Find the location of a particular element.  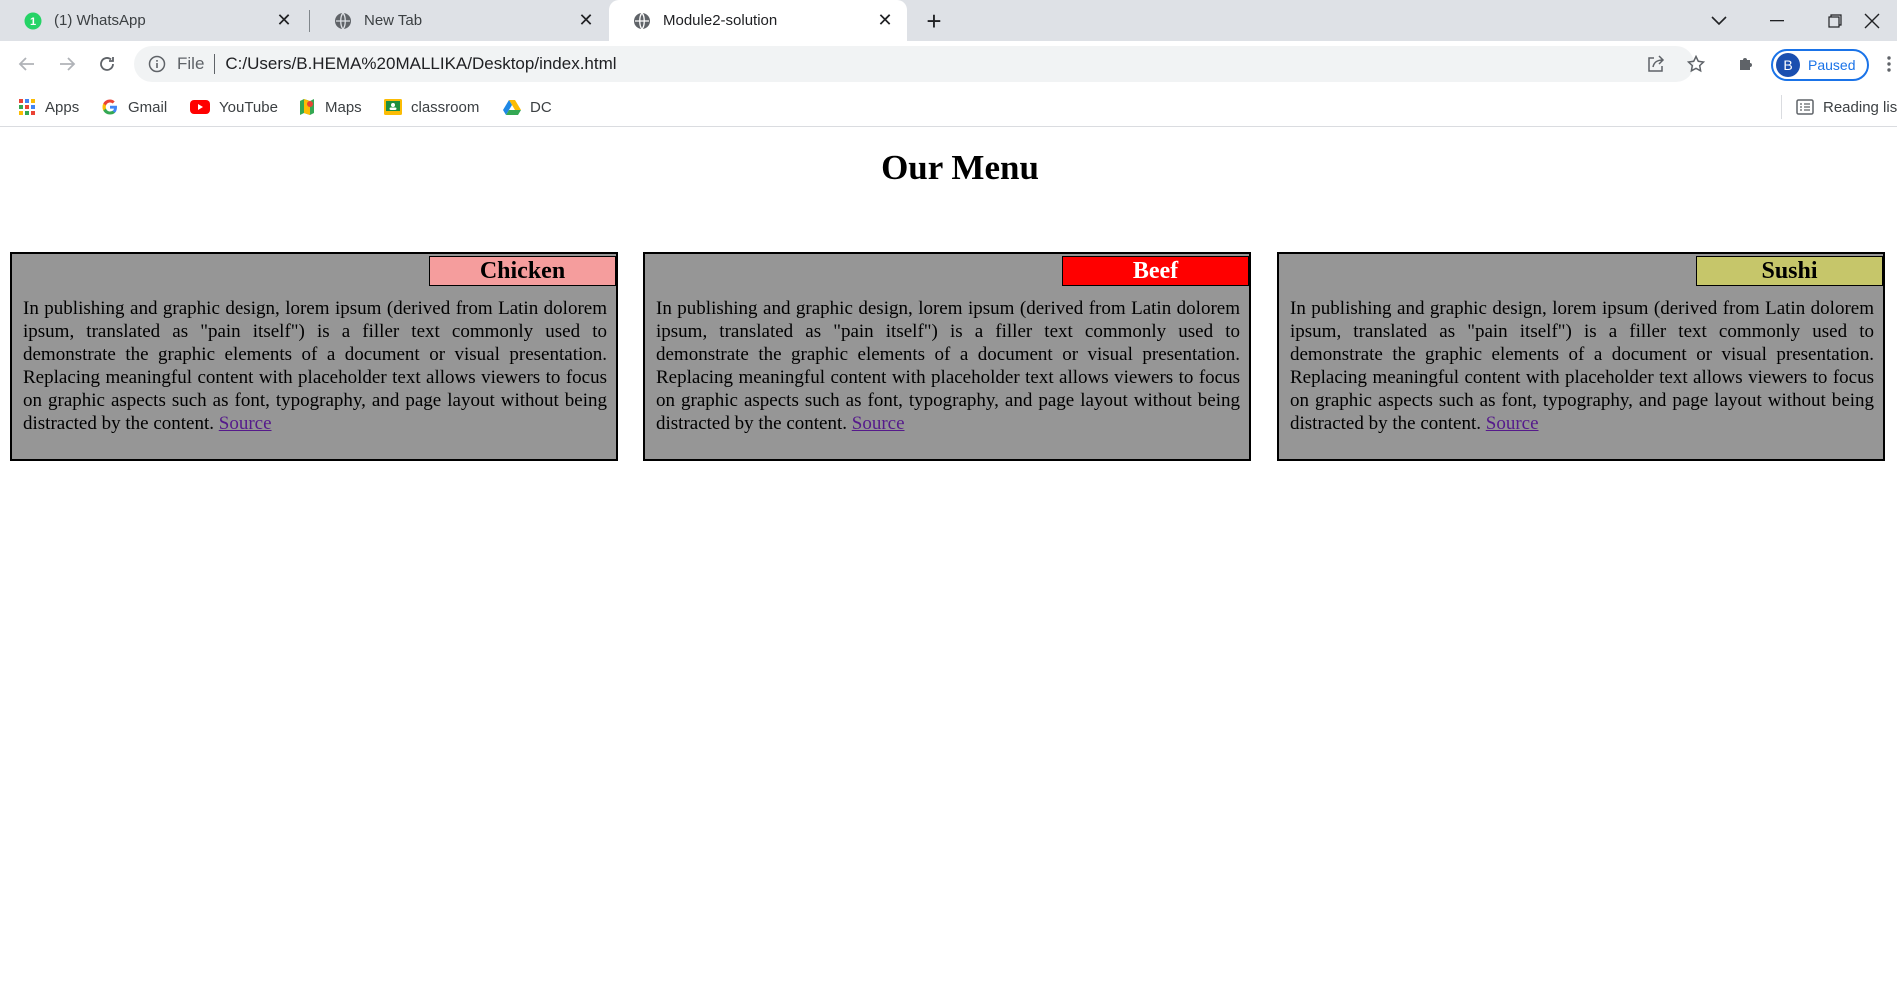

forward-button is located at coordinates (67, 64).